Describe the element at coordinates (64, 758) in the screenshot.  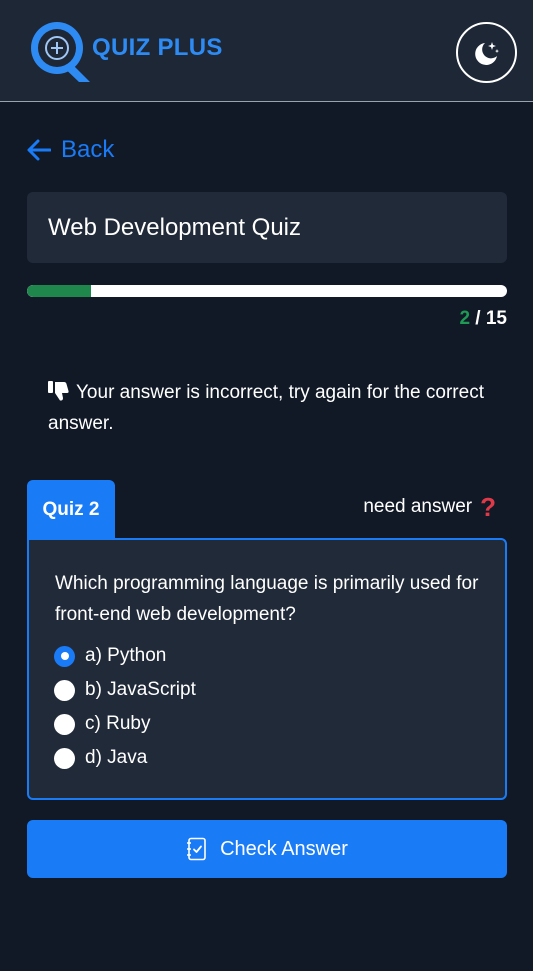
I see `option-d-radio` at that location.